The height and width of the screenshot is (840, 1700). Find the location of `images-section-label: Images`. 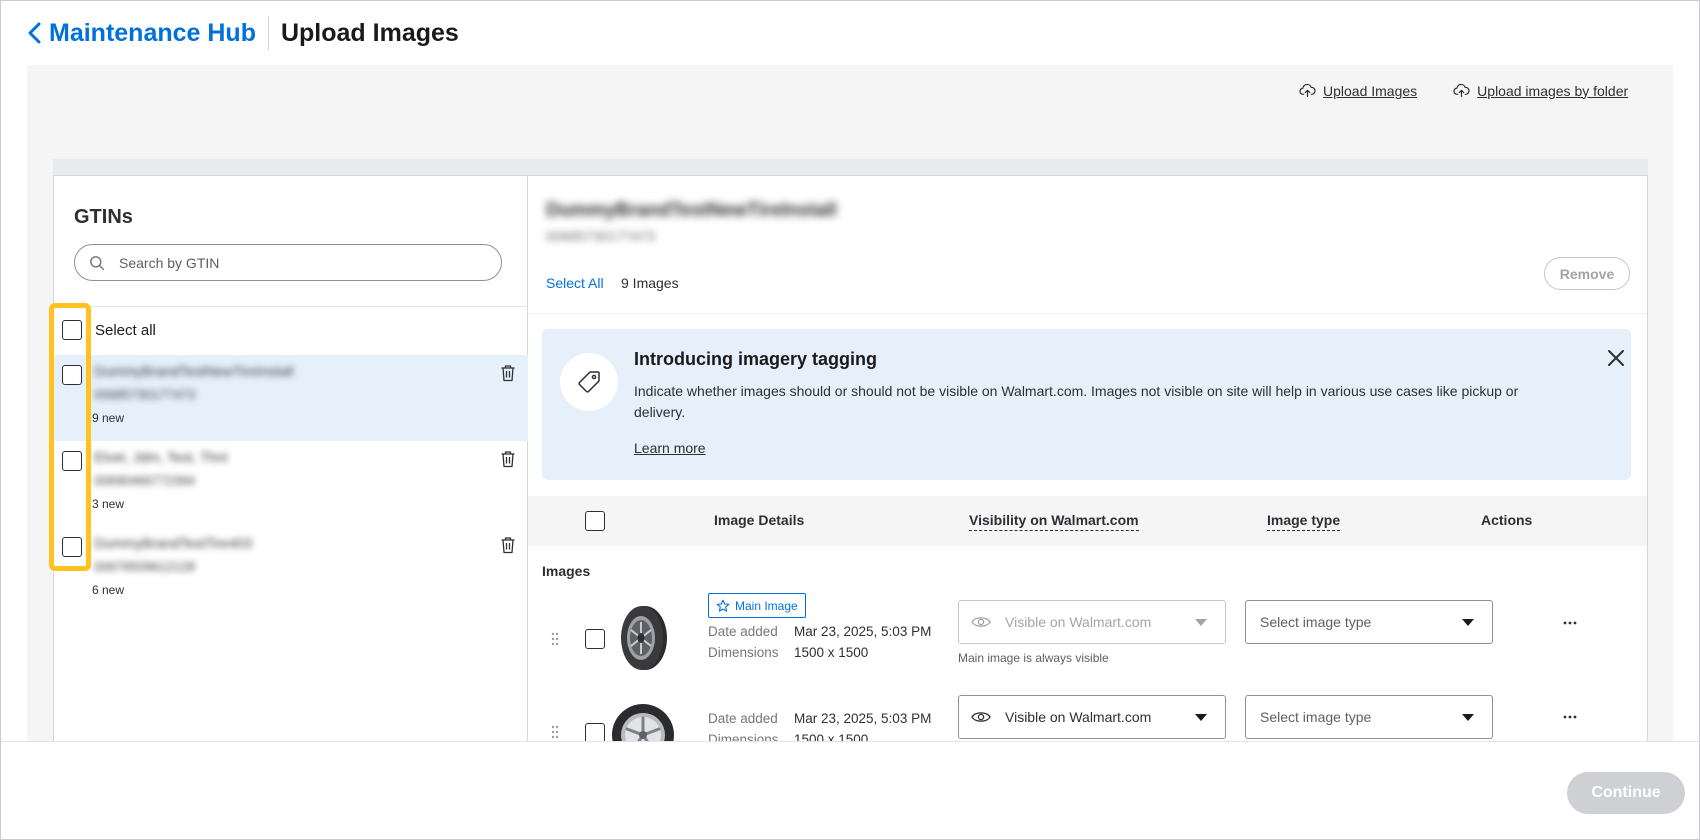

images-section-label: Images is located at coordinates (566, 571).